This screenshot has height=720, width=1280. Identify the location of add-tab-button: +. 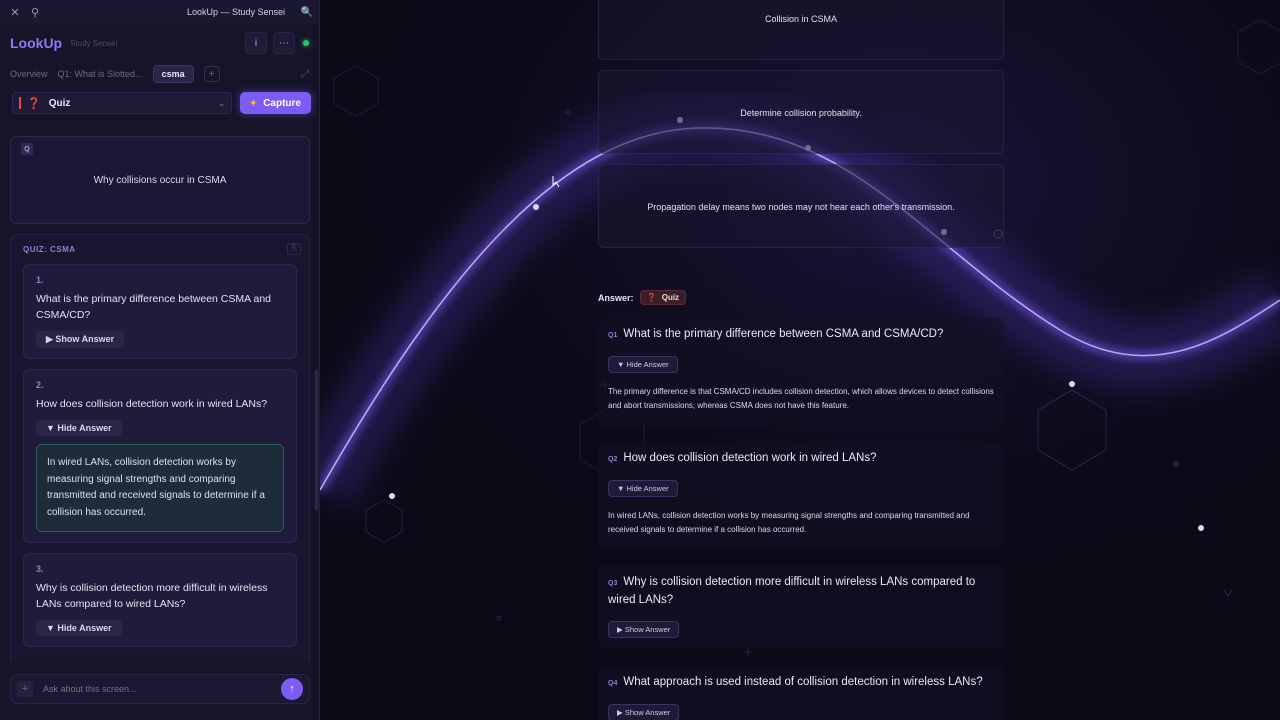
(211, 74).